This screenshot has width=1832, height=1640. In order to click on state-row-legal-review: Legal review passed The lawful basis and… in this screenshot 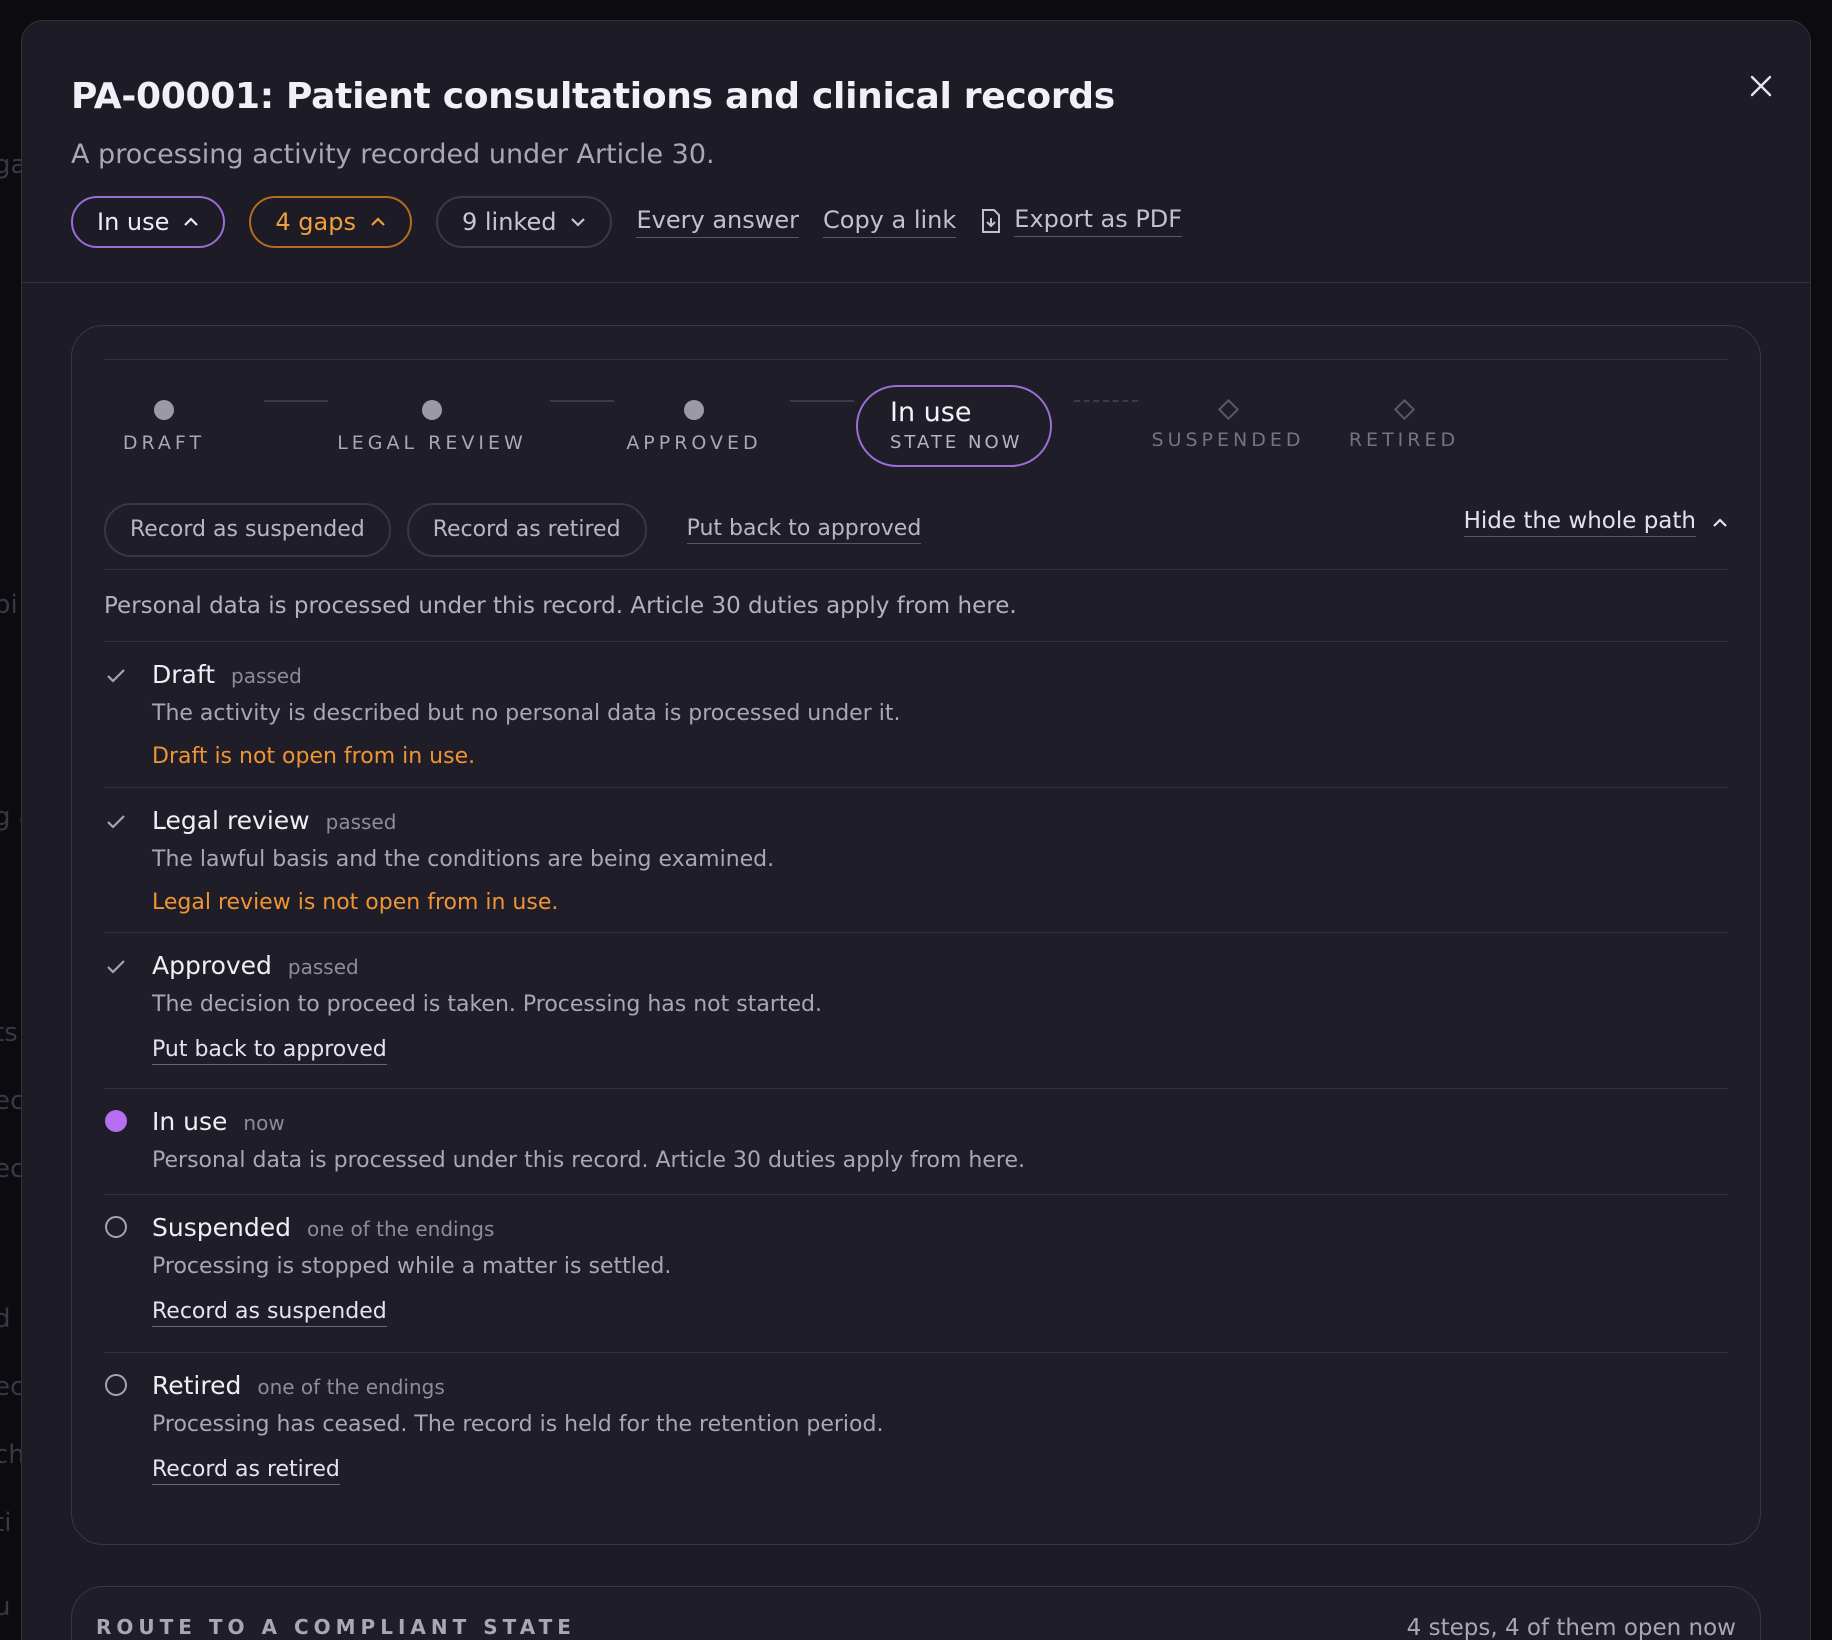, I will do `click(916, 860)`.